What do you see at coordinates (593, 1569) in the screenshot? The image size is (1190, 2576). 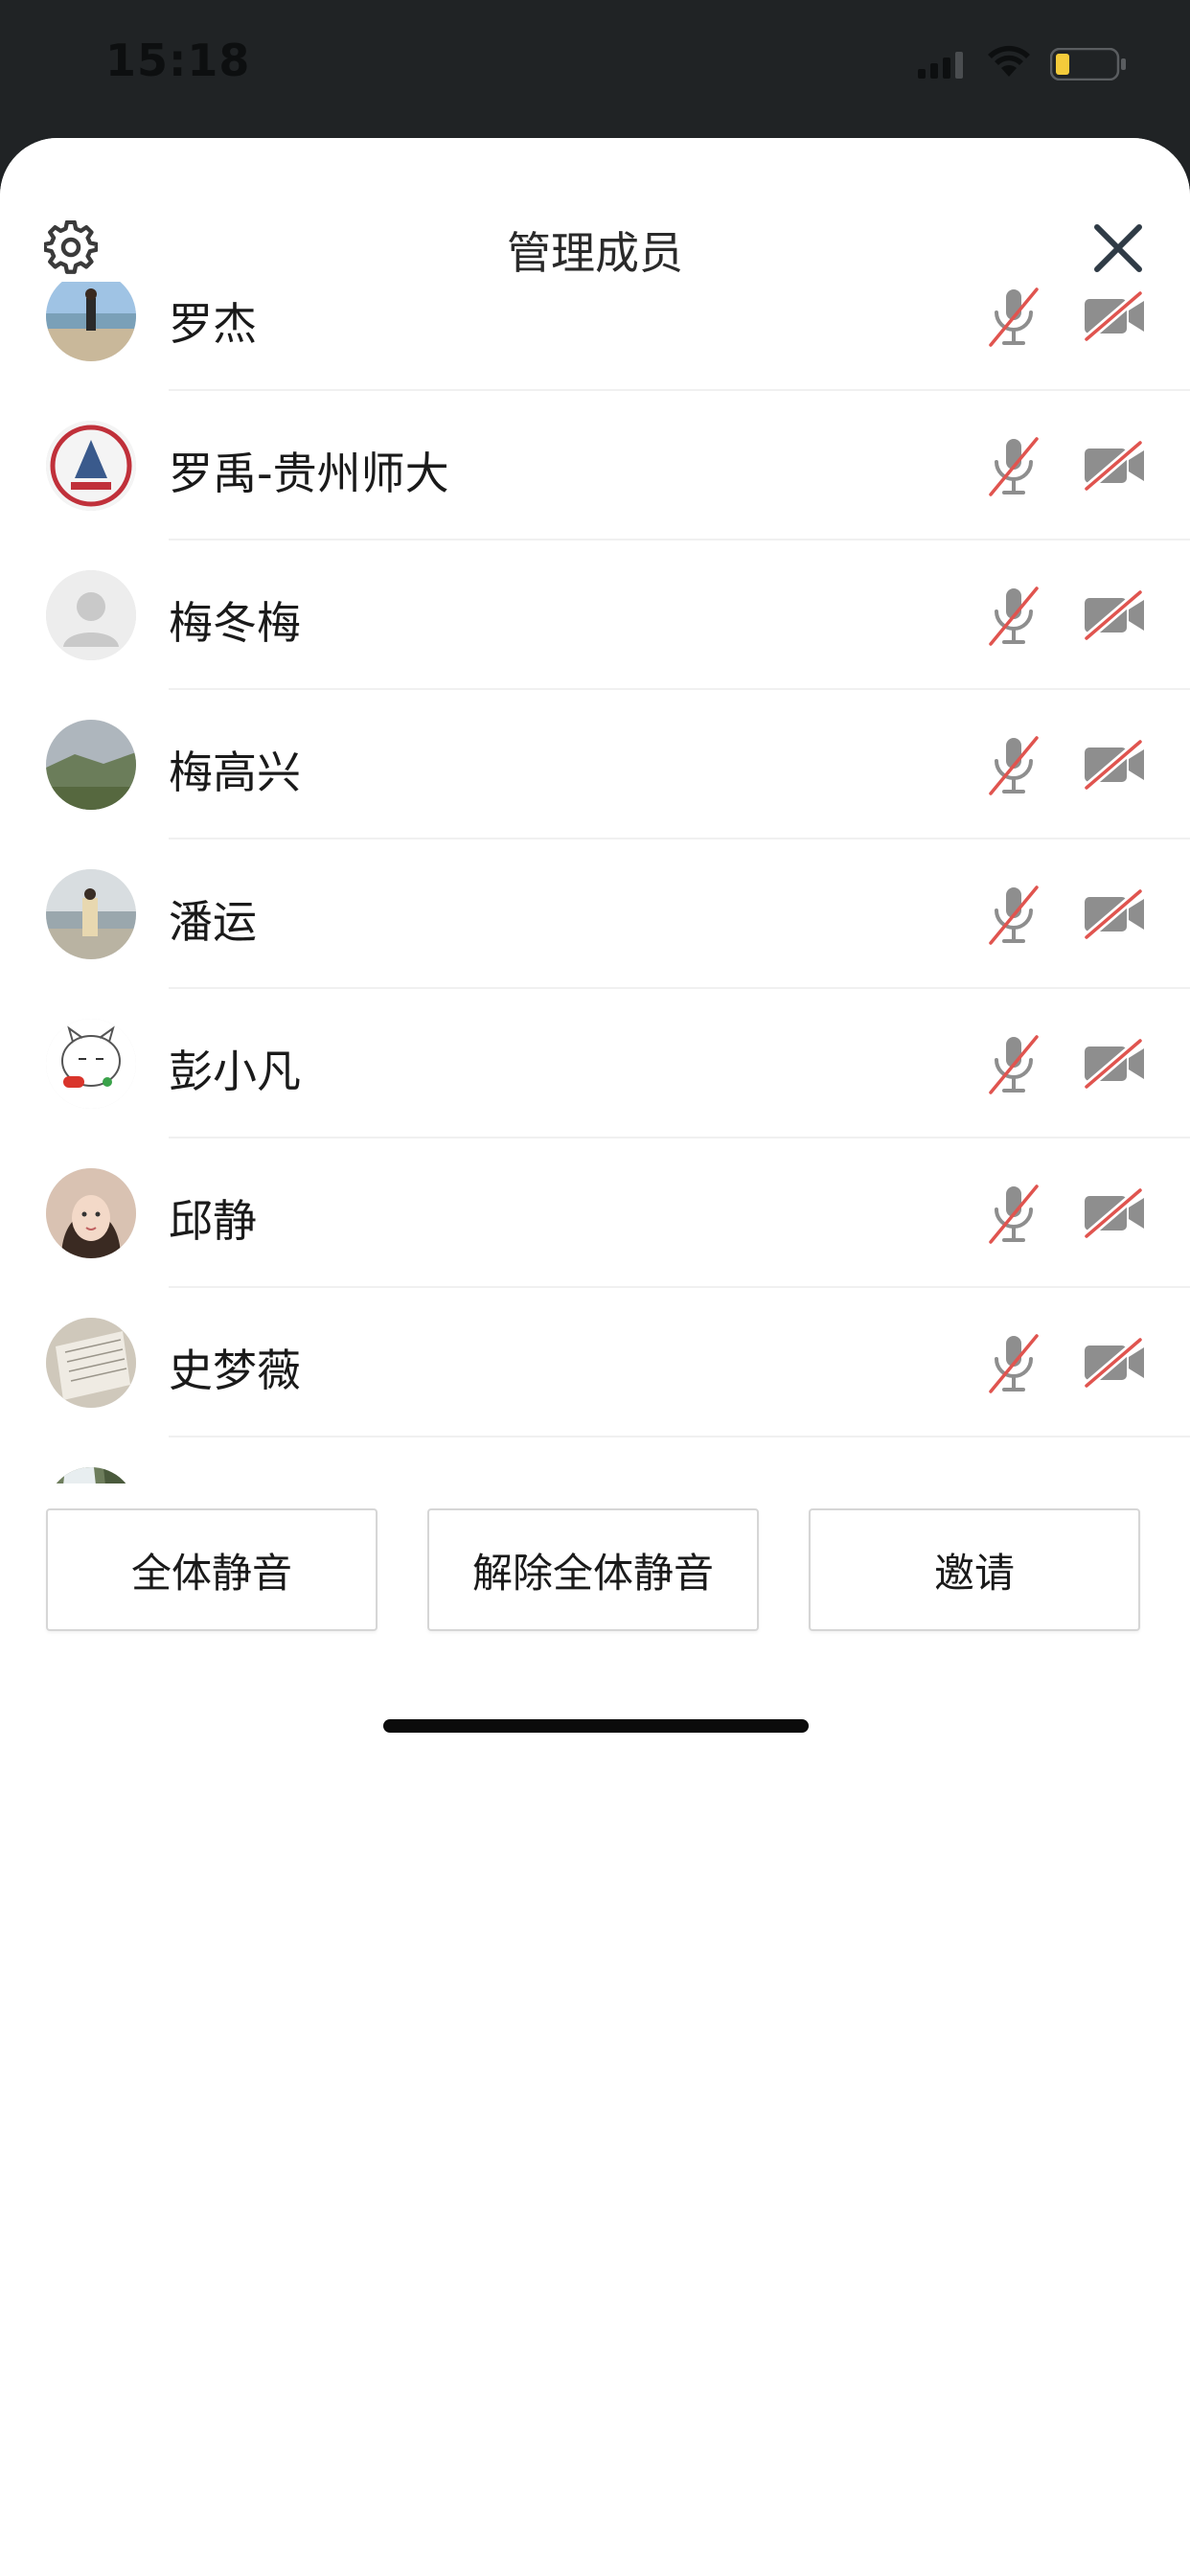 I see `unmute-all-button: 解除全体静音` at bounding box center [593, 1569].